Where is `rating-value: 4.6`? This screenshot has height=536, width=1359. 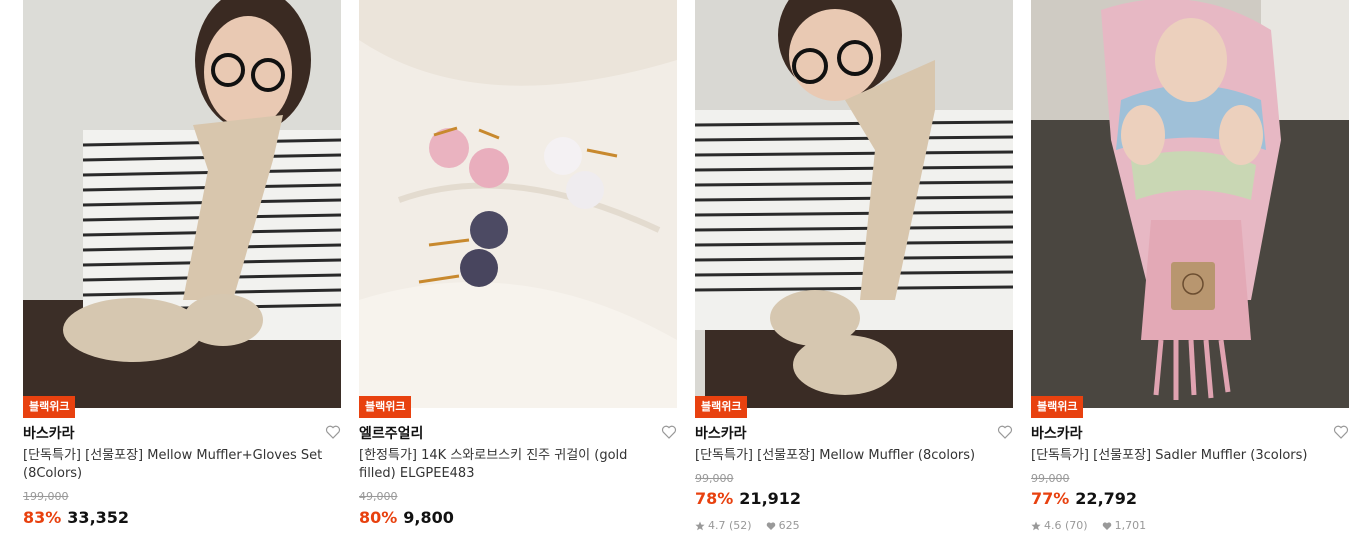
rating-value: 4.6 is located at coordinates (1053, 525).